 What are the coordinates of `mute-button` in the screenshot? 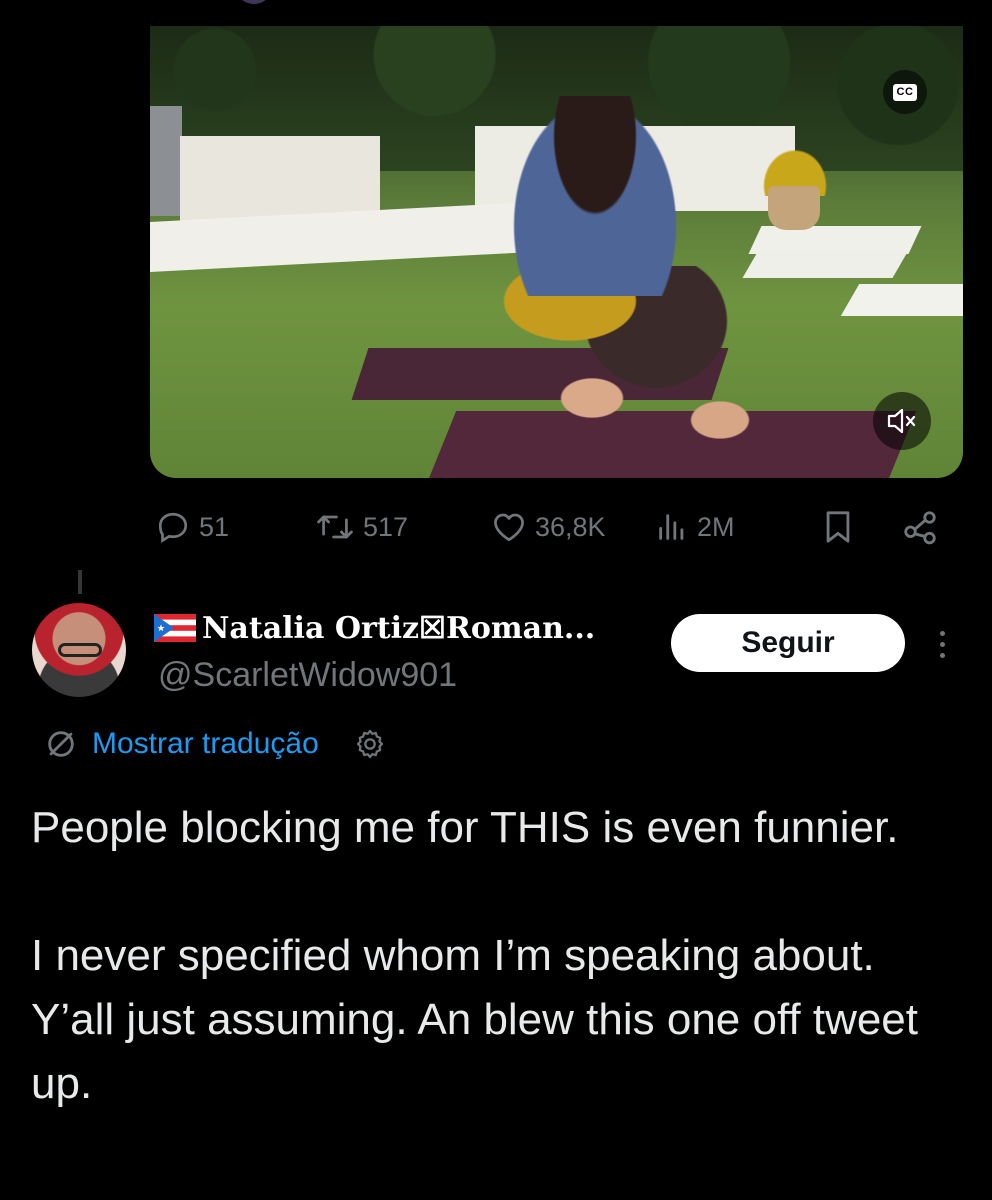 It's located at (902, 421).